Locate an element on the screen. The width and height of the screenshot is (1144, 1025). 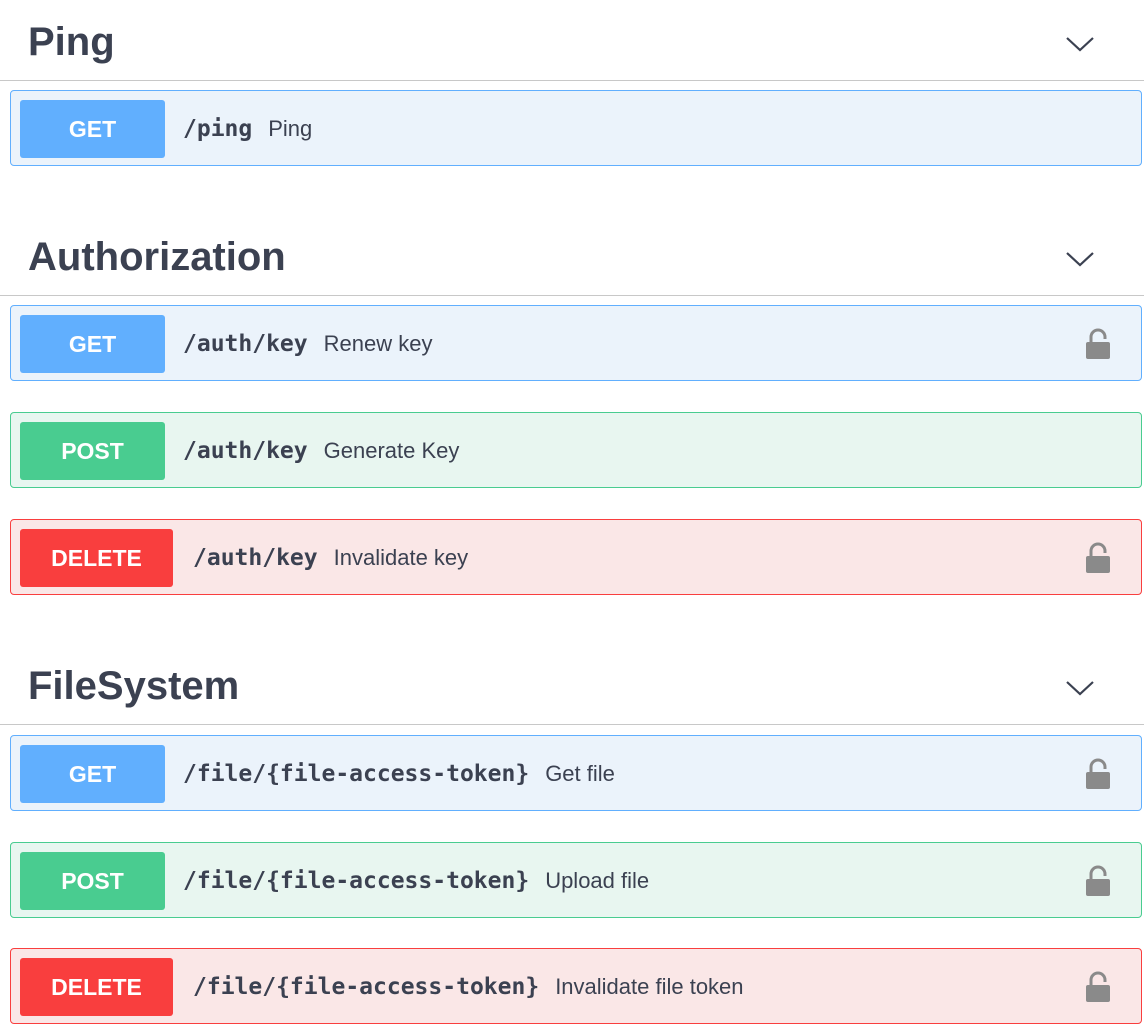
operation-get-ping: GET /ping Ping is located at coordinates (576, 128).